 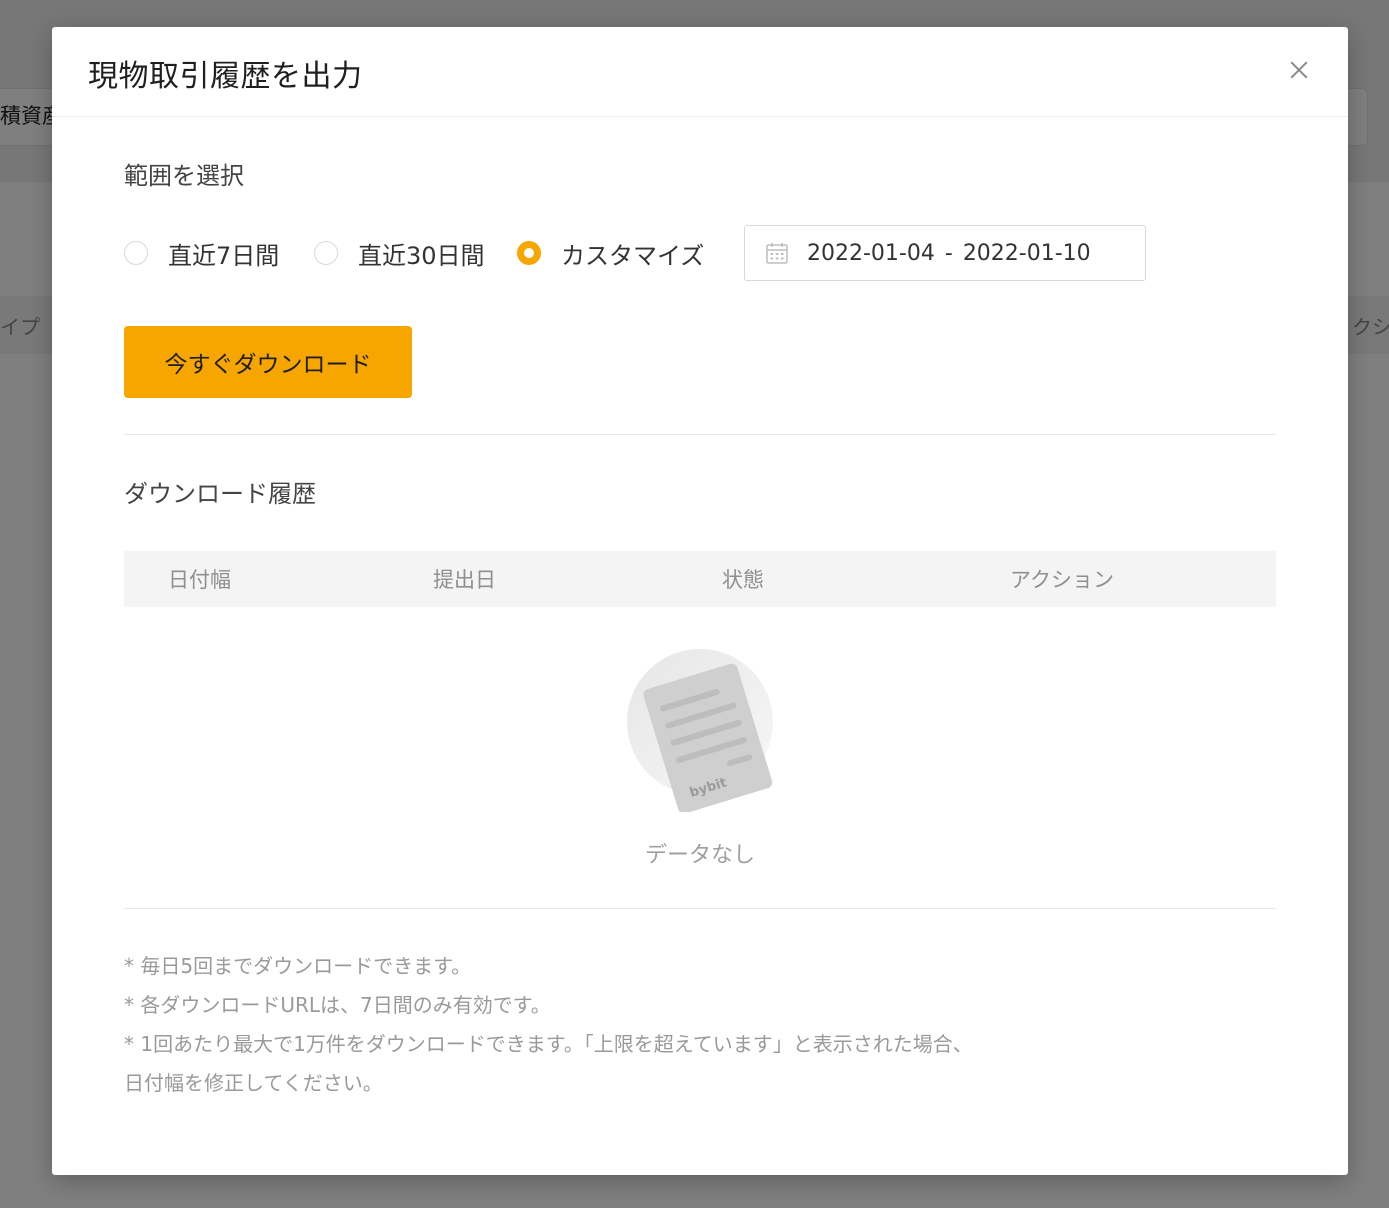 I want to click on column-header-submit-date: 提出日, so click(x=464, y=580).